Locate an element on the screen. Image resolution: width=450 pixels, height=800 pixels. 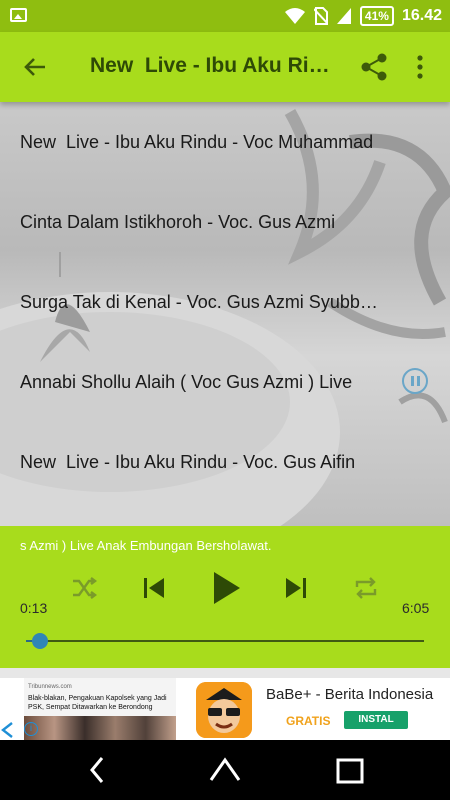
clock: 16.42 is located at coordinates (421, 15).